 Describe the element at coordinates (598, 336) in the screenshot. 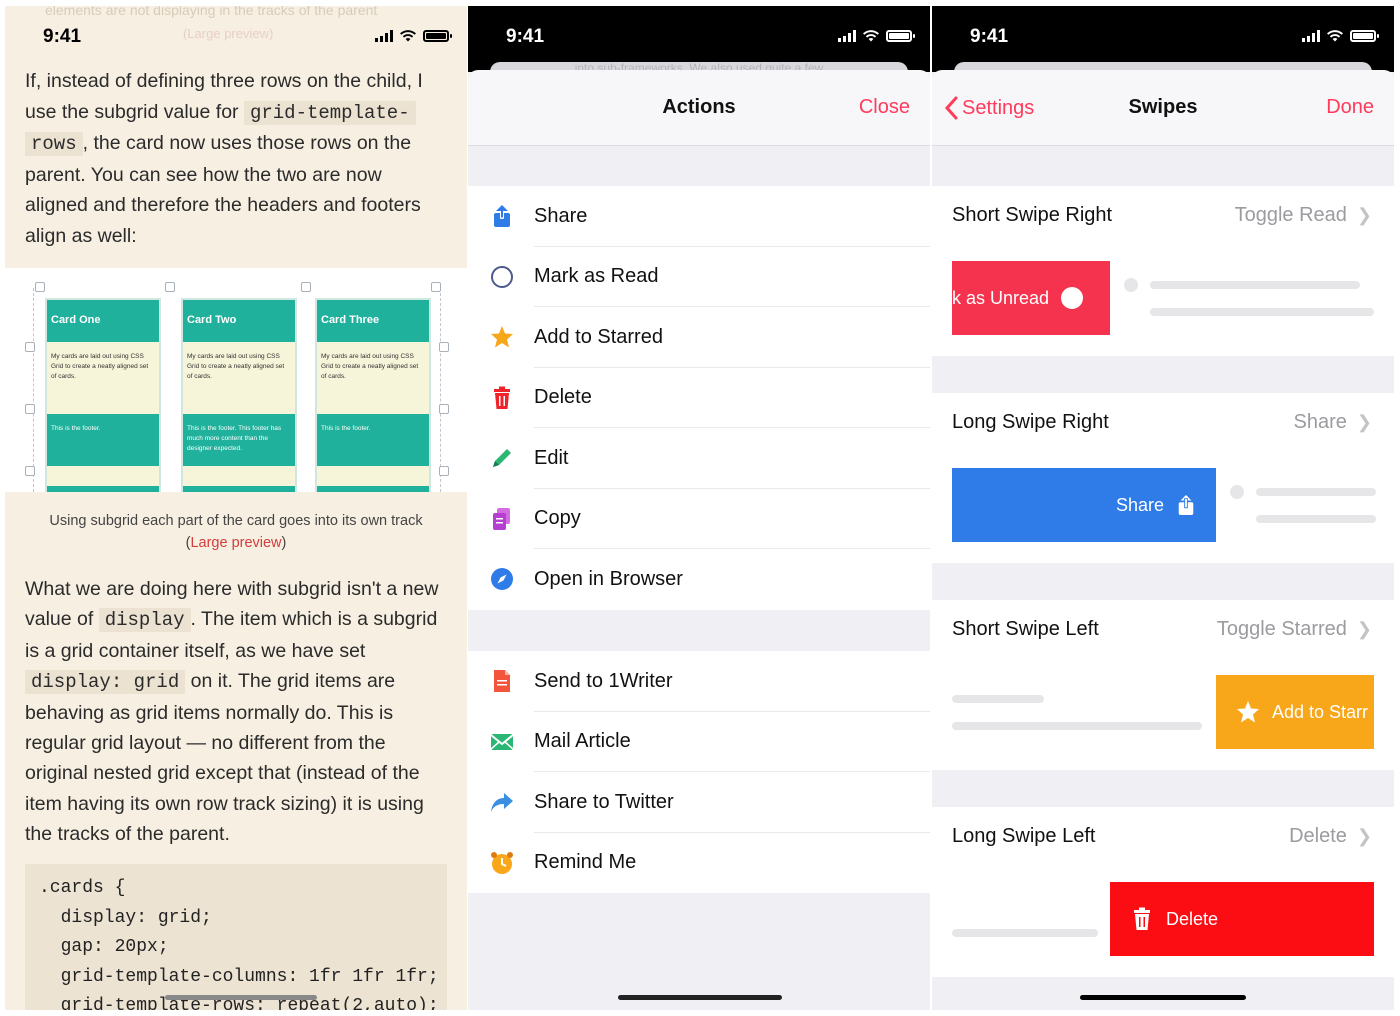

I see `action-label: Add to Starred` at that location.